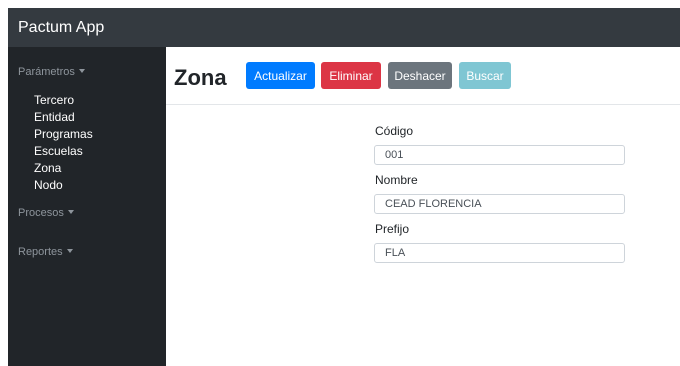  I want to click on sidebar-section-label: Procesos, so click(41, 213).